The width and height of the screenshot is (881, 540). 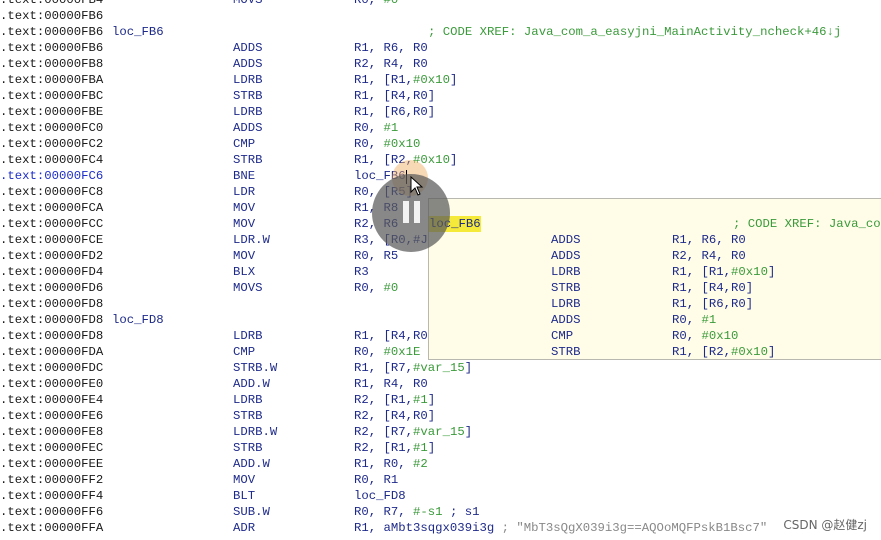 I want to click on mnemonic: BLT, so click(x=244, y=496).